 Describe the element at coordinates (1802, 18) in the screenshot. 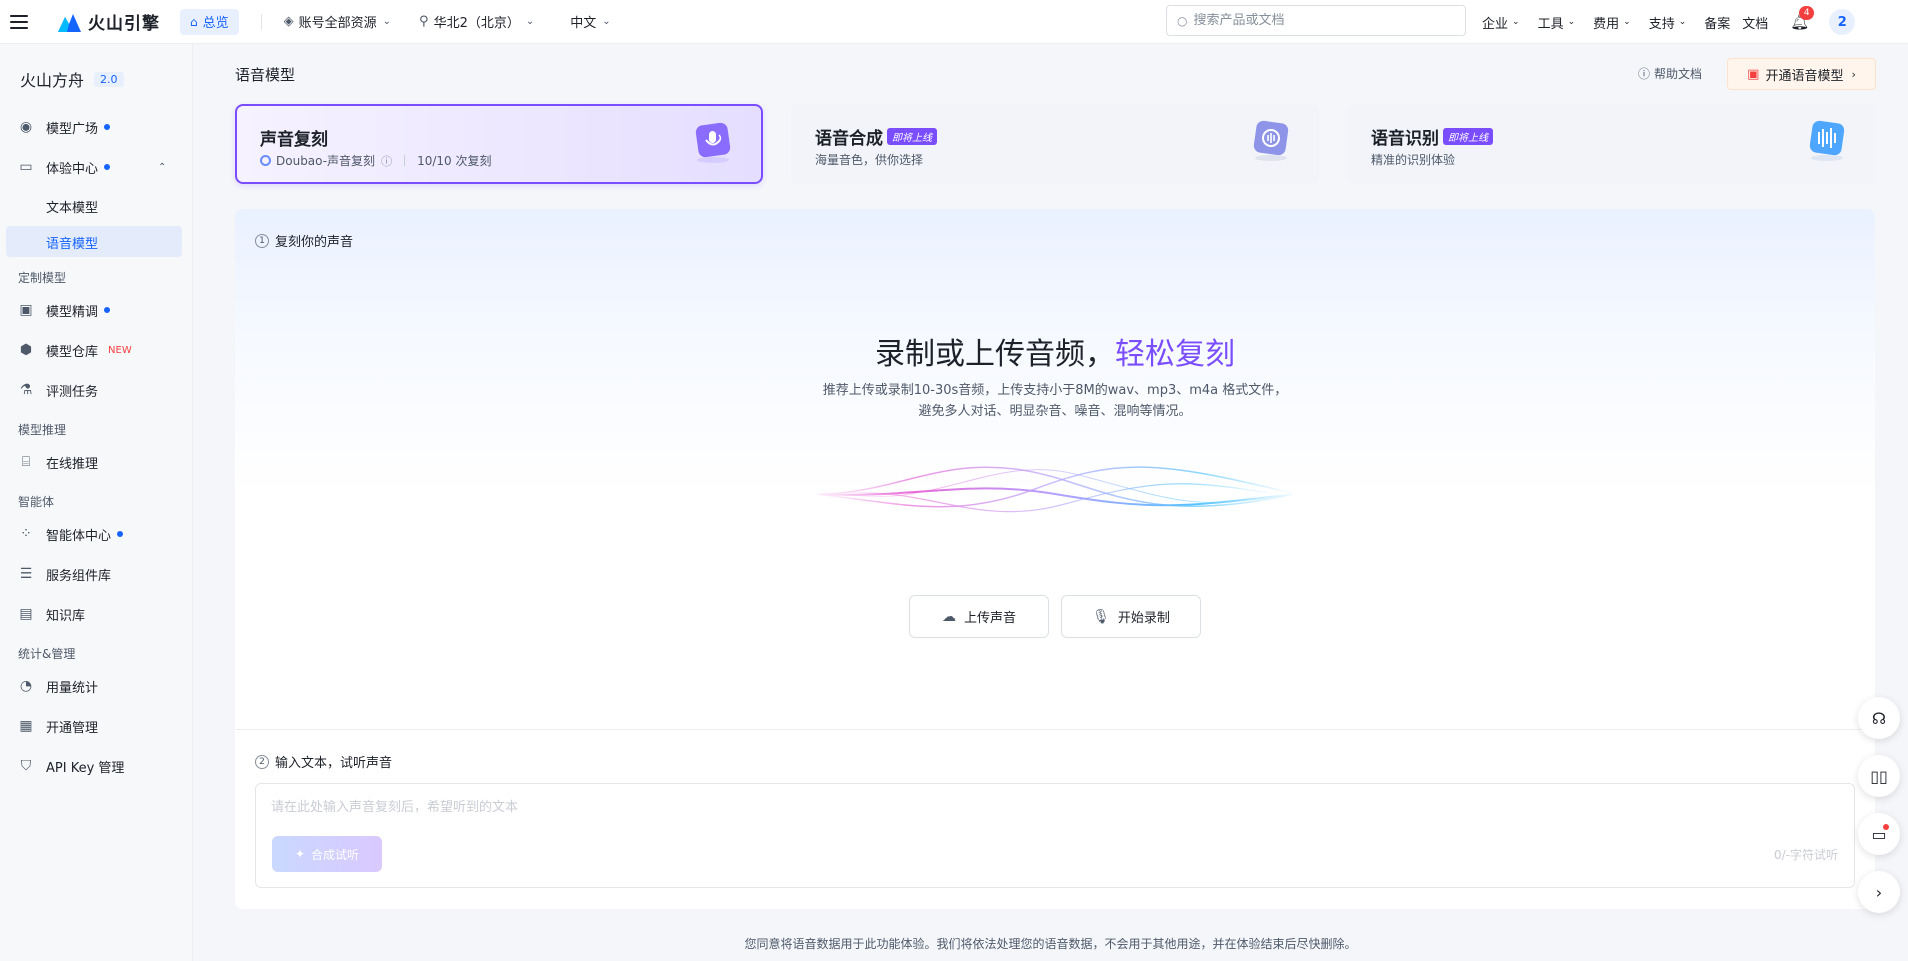

I see `notification-button: 🔔︎ 4` at that location.